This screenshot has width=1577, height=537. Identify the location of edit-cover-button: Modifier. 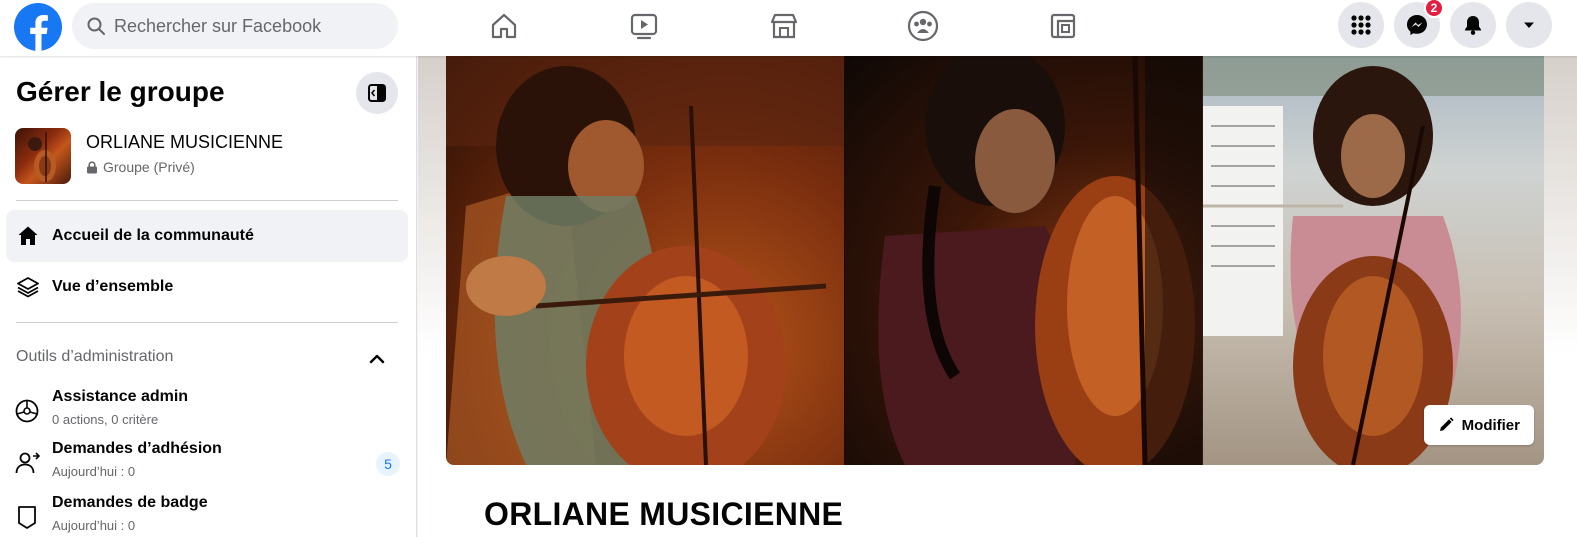
(1478, 425).